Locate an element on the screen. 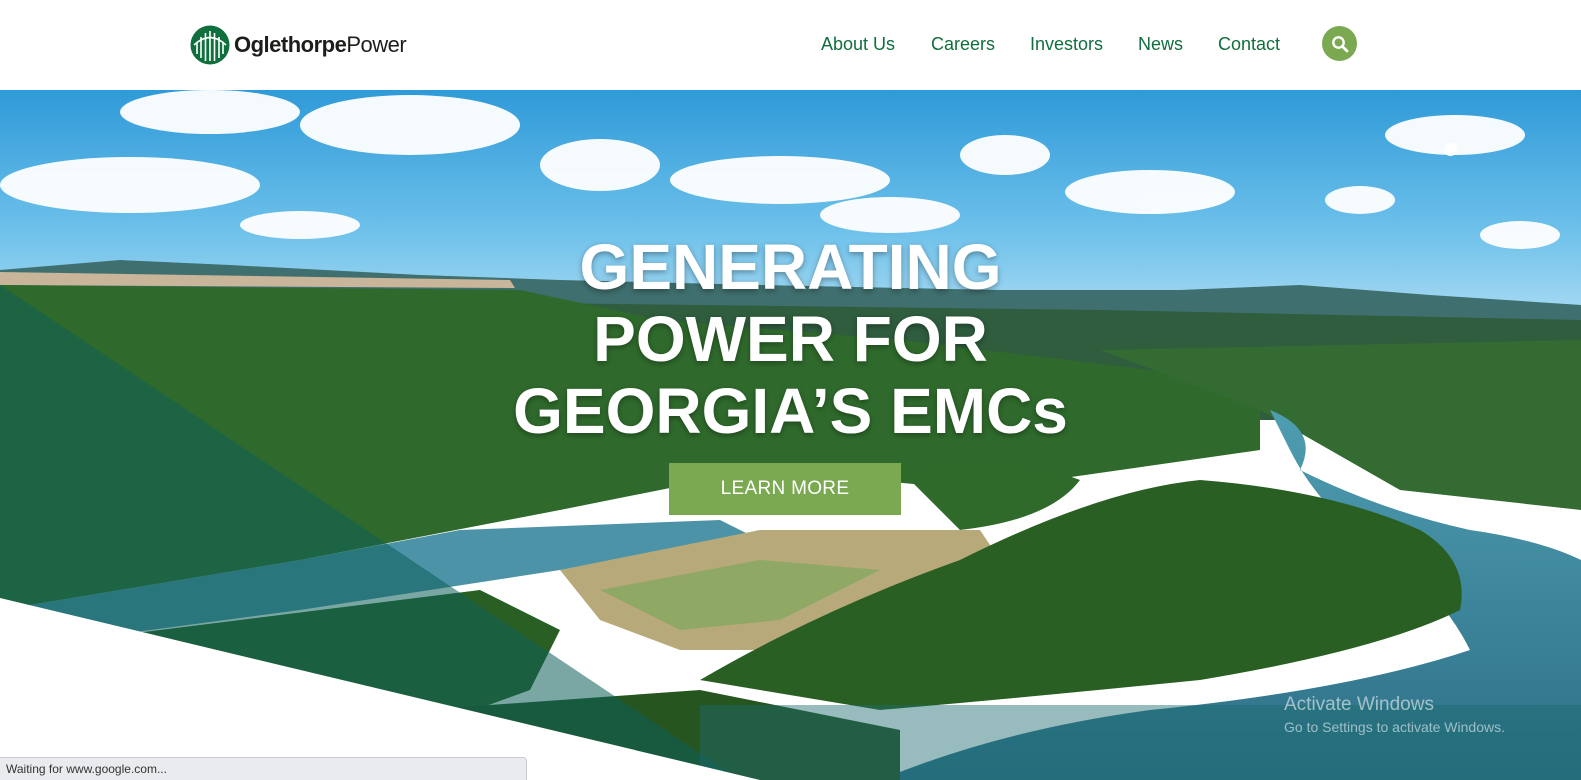  nav-news: News is located at coordinates (1160, 44).